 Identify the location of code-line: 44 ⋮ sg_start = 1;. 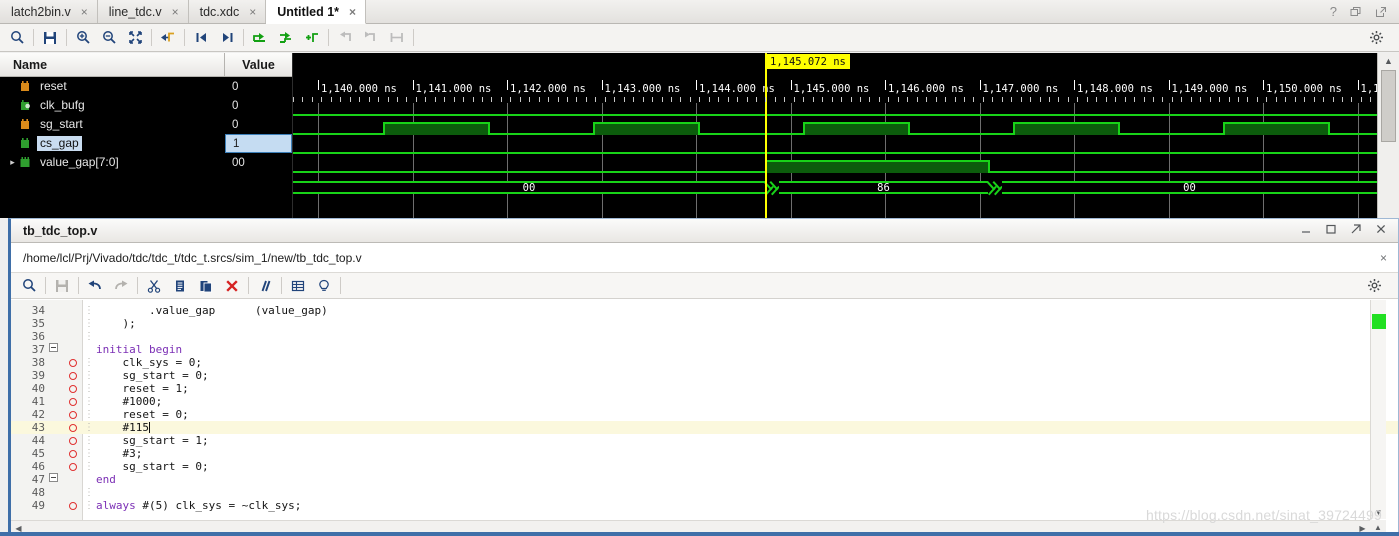
(704, 440).